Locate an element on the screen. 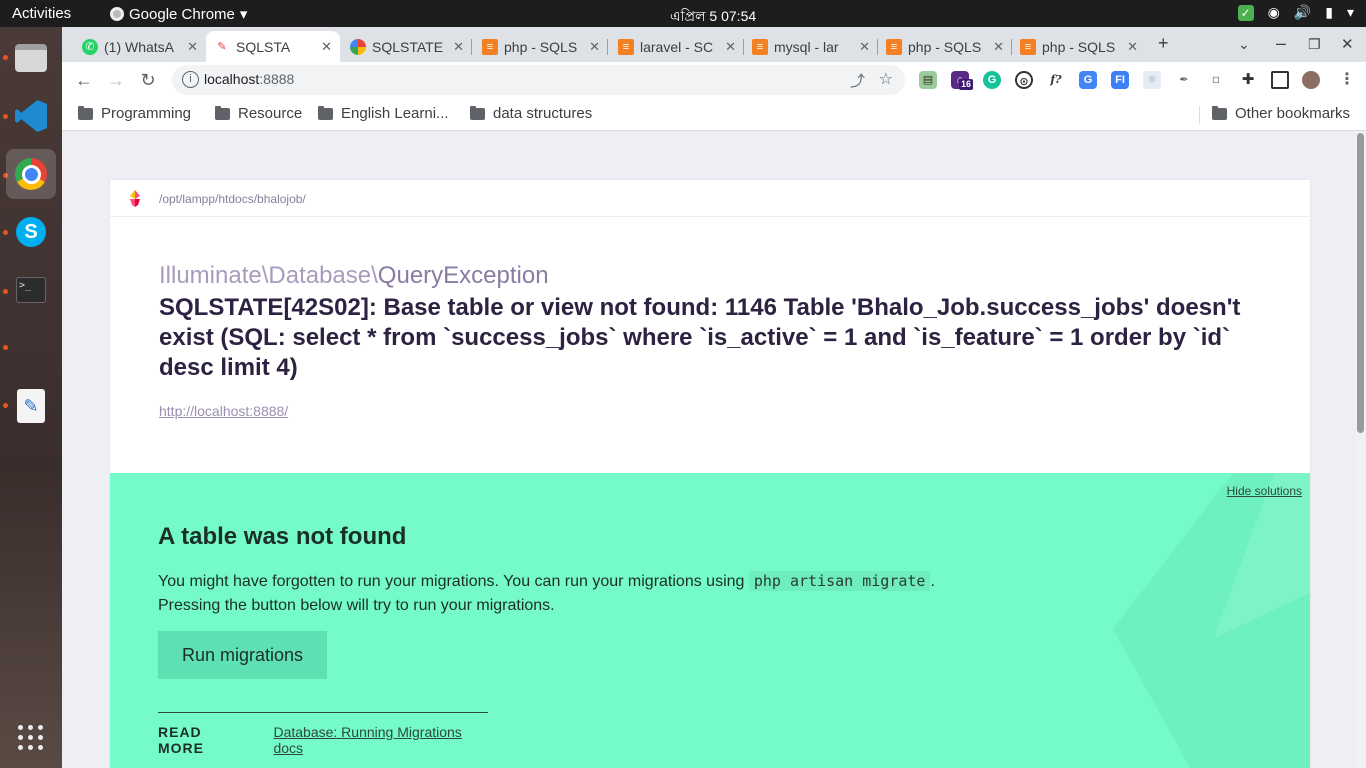  request-url-link: http://localhost:8888/ is located at coordinates (223, 411).